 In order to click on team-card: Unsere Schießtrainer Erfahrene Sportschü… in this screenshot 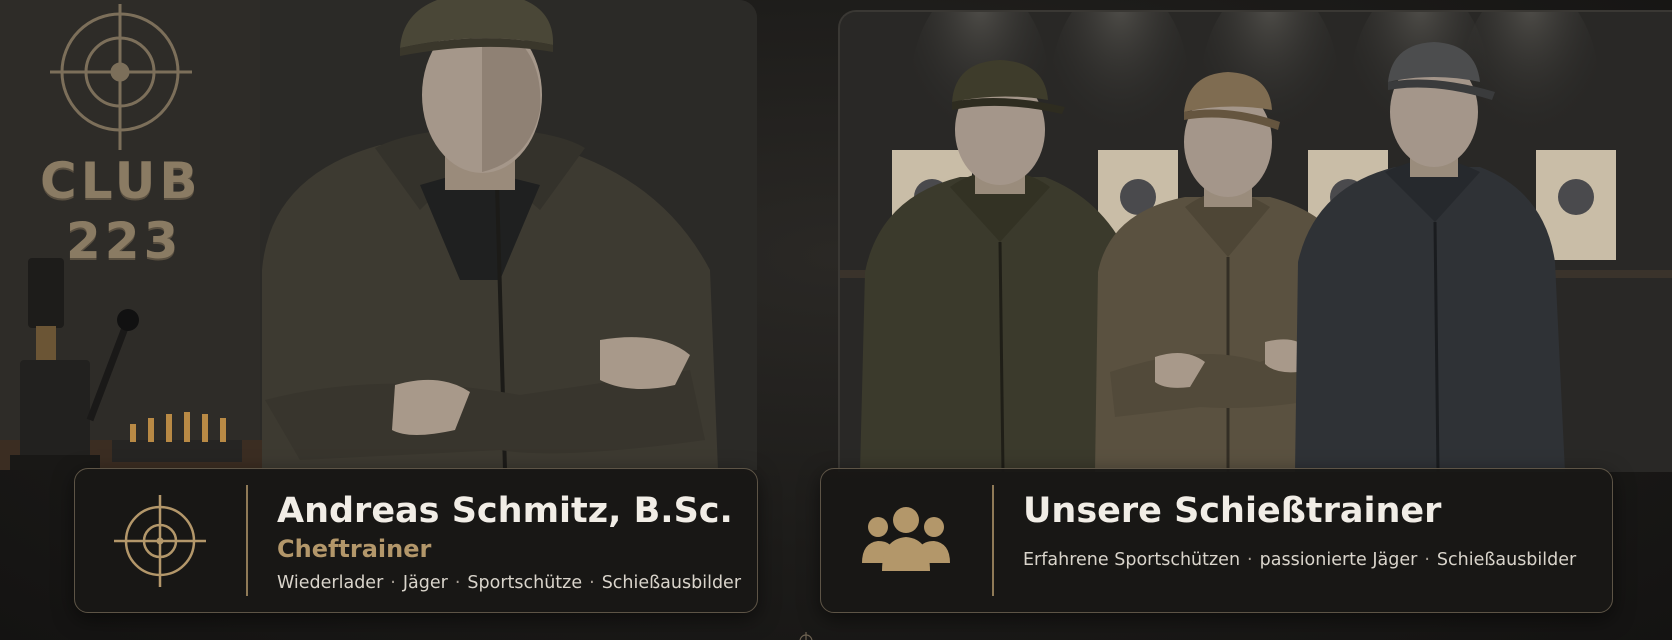, I will do `click(1216, 540)`.